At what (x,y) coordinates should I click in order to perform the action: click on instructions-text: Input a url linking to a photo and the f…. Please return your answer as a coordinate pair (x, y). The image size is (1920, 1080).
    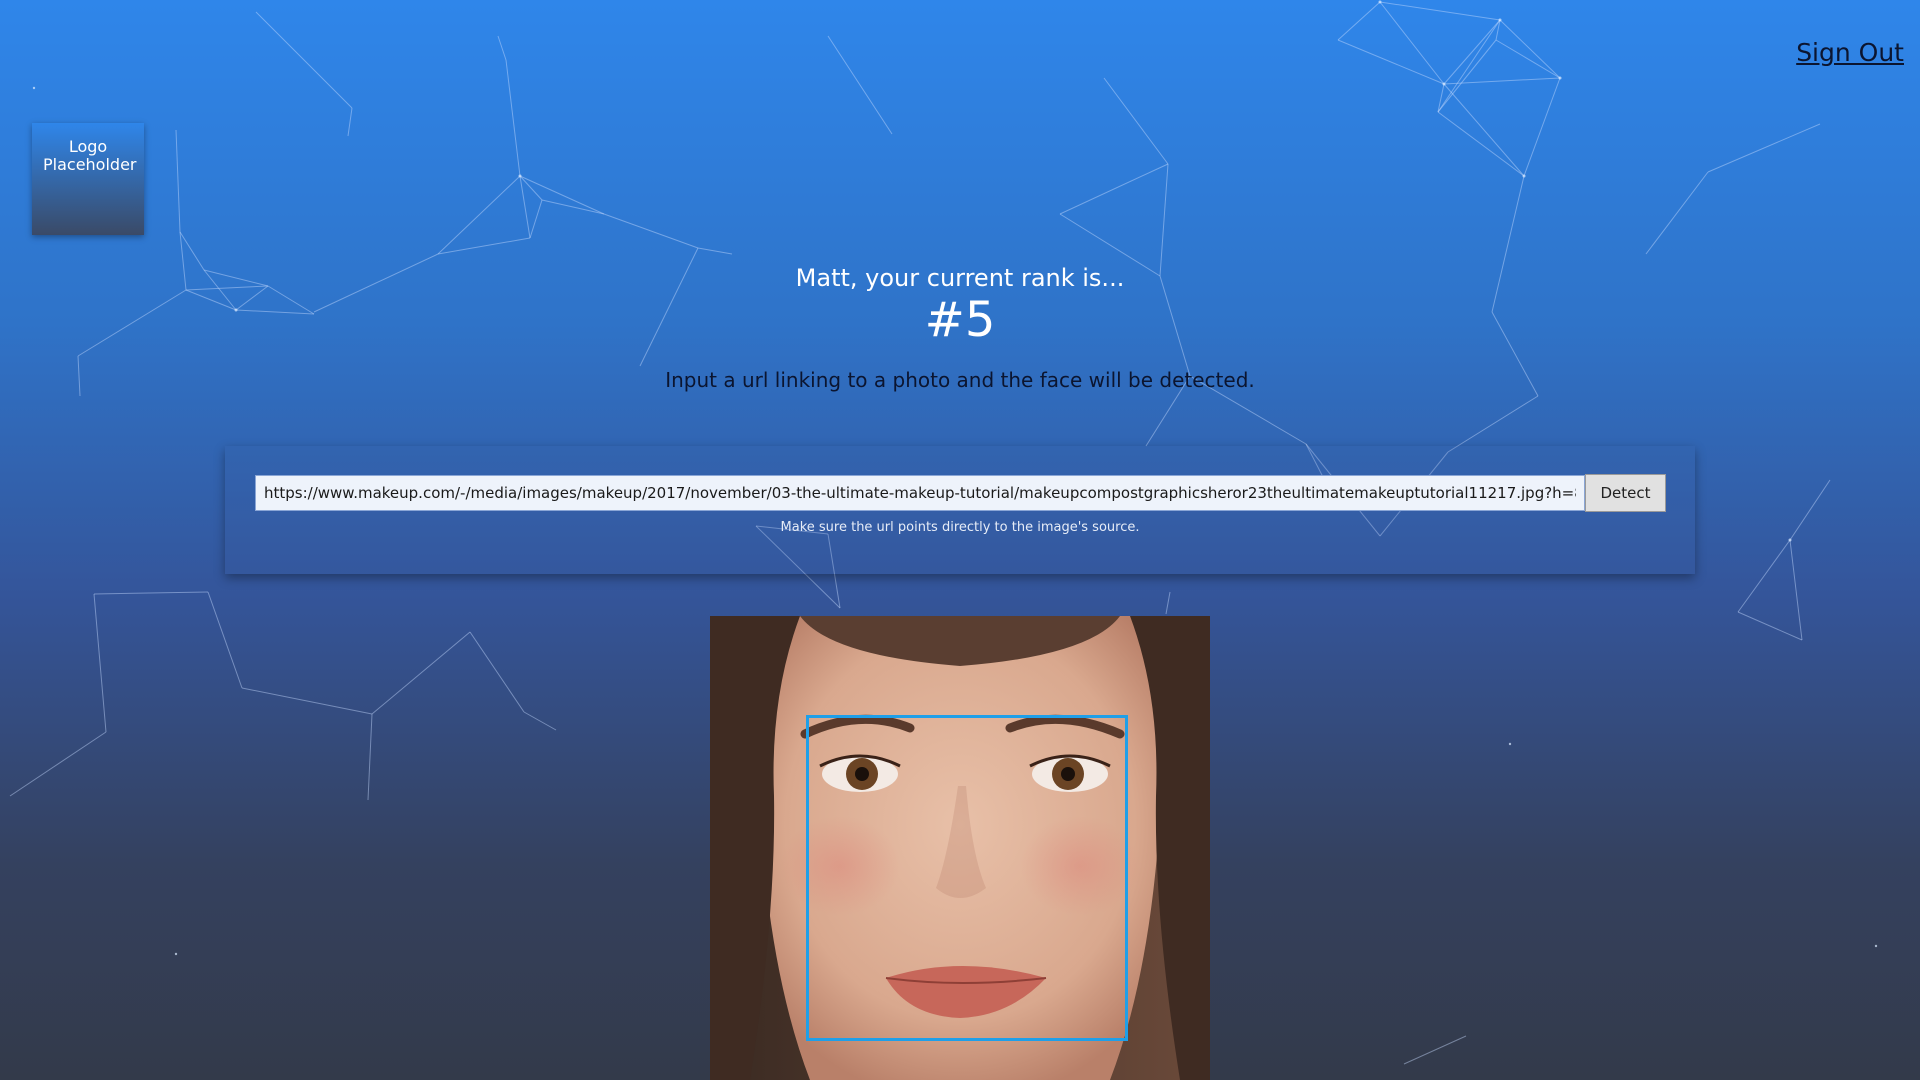
    Looking at the image, I should click on (960, 380).